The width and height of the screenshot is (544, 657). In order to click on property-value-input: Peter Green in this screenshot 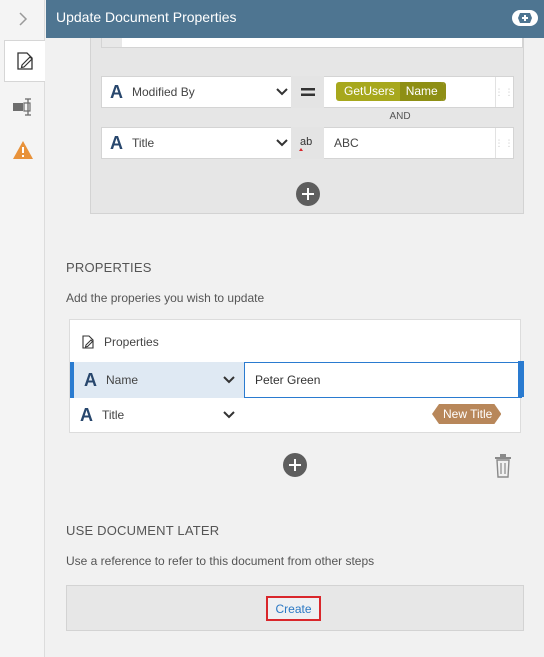, I will do `click(383, 380)`.